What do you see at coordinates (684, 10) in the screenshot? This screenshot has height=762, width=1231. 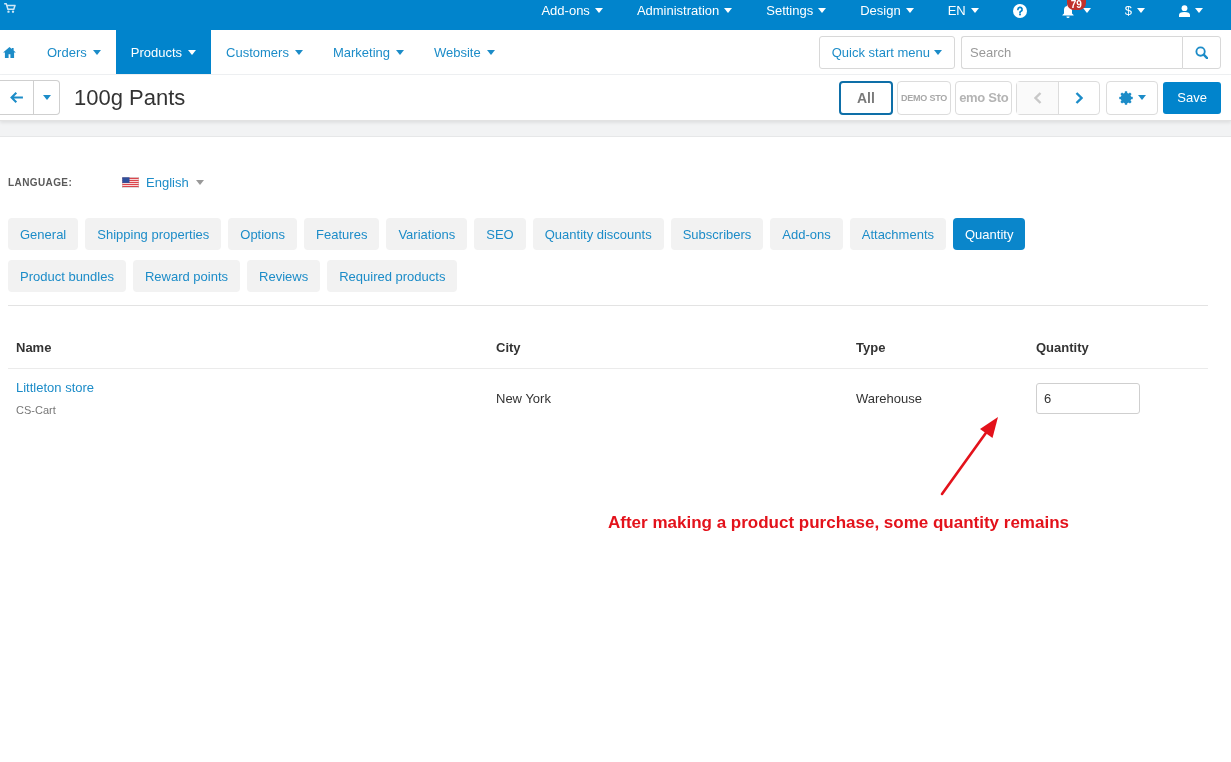 I see `top-menu-item: Administration` at bounding box center [684, 10].